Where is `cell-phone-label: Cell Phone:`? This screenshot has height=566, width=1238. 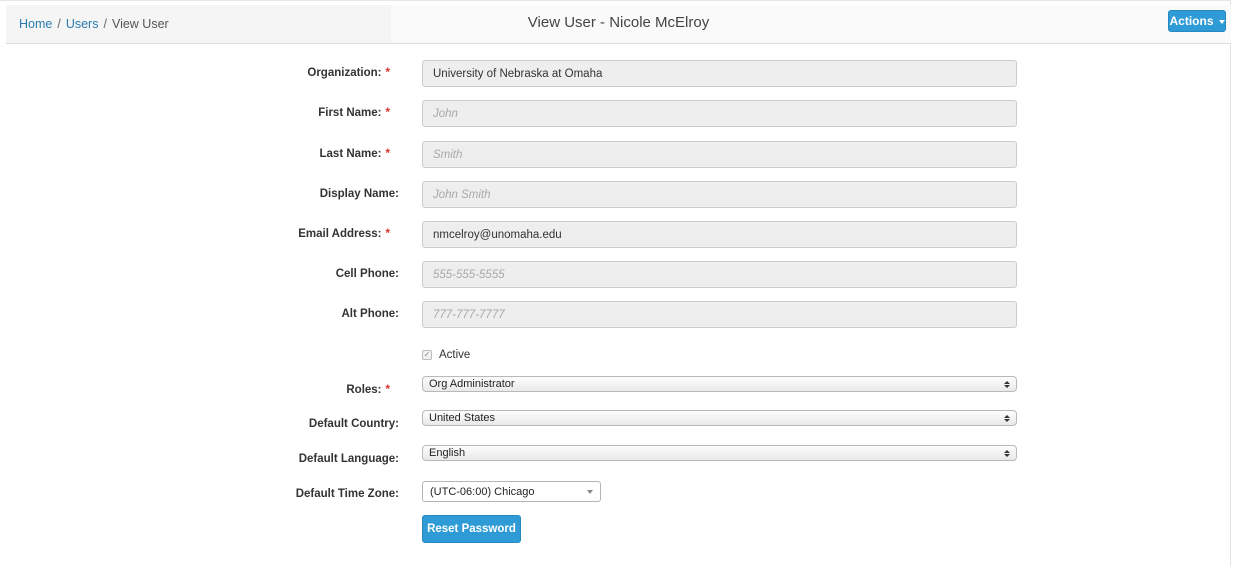 cell-phone-label: Cell Phone: is located at coordinates (367, 274).